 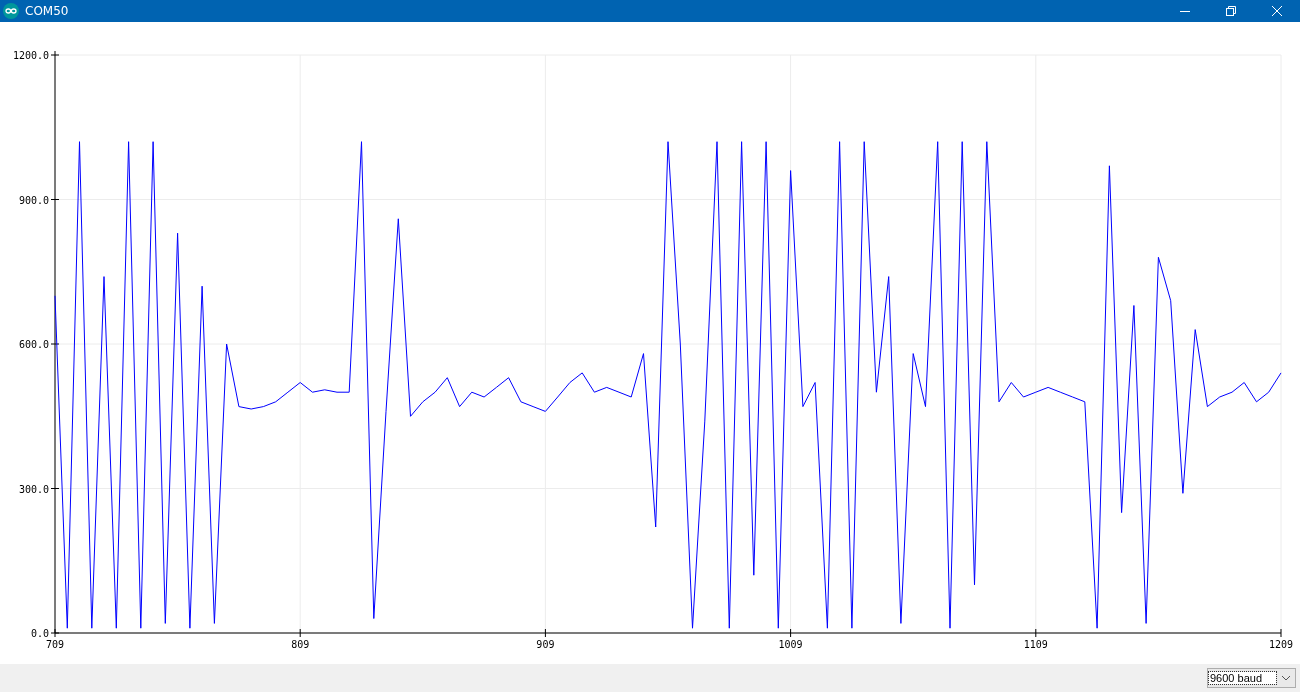 What do you see at coordinates (545, 644) in the screenshot?
I see `x-tick-label: 909` at bounding box center [545, 644].